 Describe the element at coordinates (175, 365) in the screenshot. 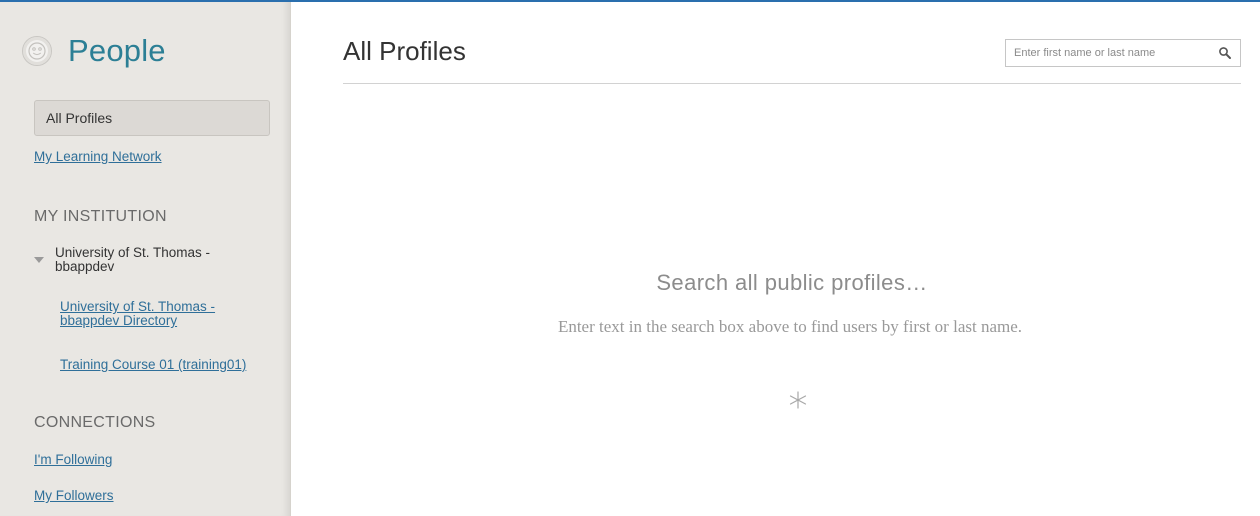

I see `course-link-training01: Training Course 01 (training01)` at that location.